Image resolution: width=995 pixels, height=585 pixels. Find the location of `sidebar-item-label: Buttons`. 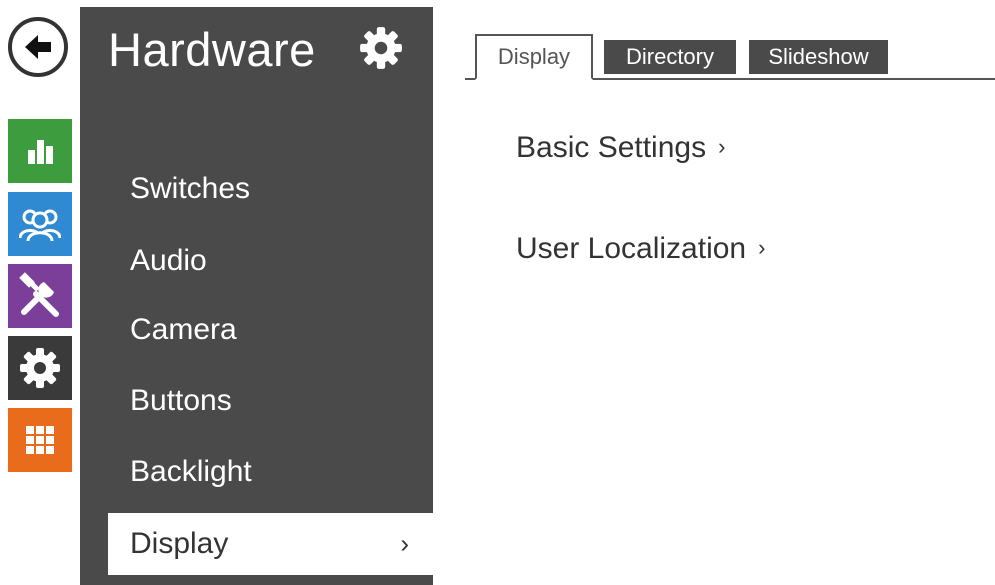

sidebar-item-label: Buttons is located at coordinates (181, 400).